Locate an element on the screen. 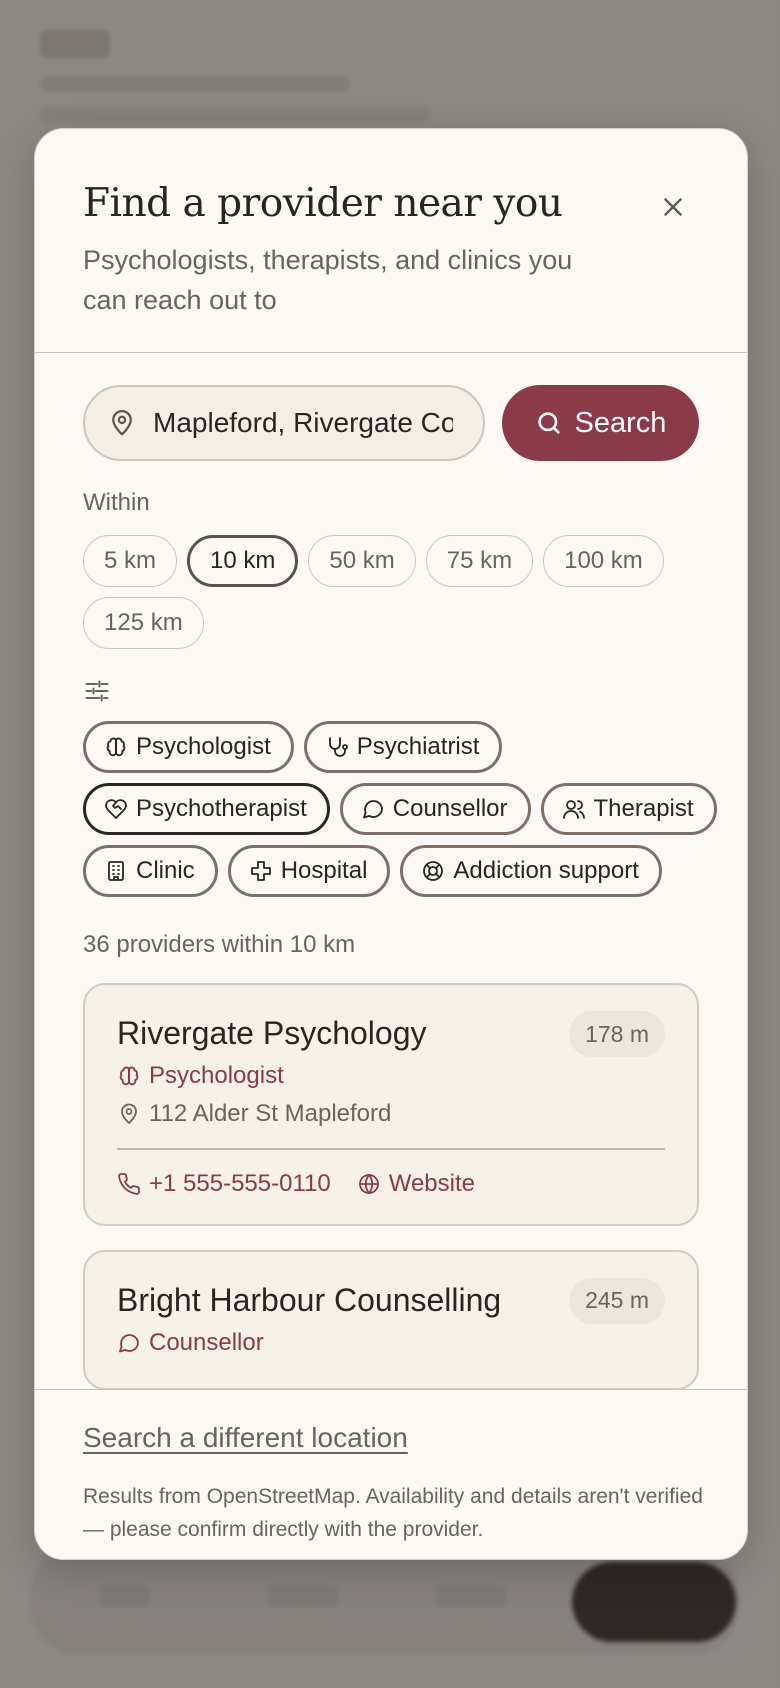  type-chip-label: Psychologist is located at coordinates (203, 746).